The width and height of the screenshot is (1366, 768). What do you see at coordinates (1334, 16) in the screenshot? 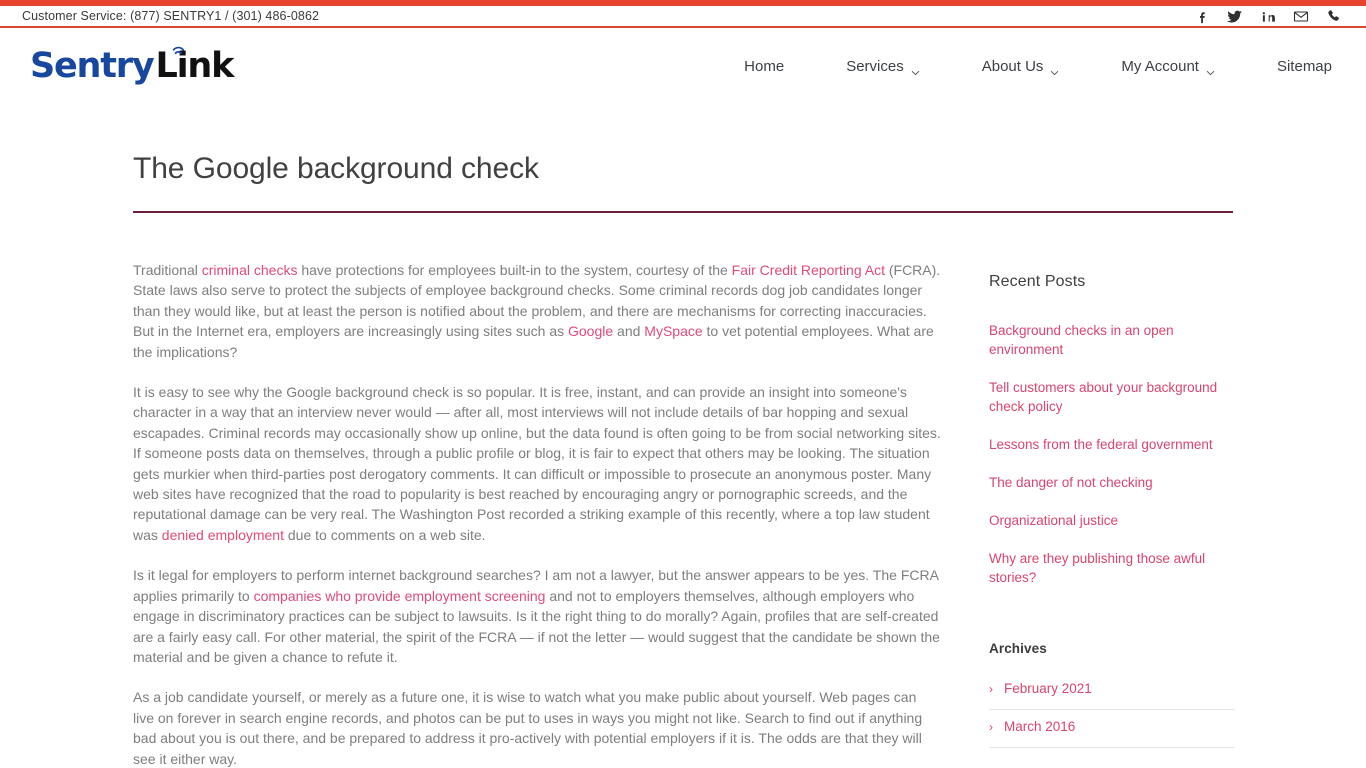
I see `phone-icon` at bounding box center [1334, 16].